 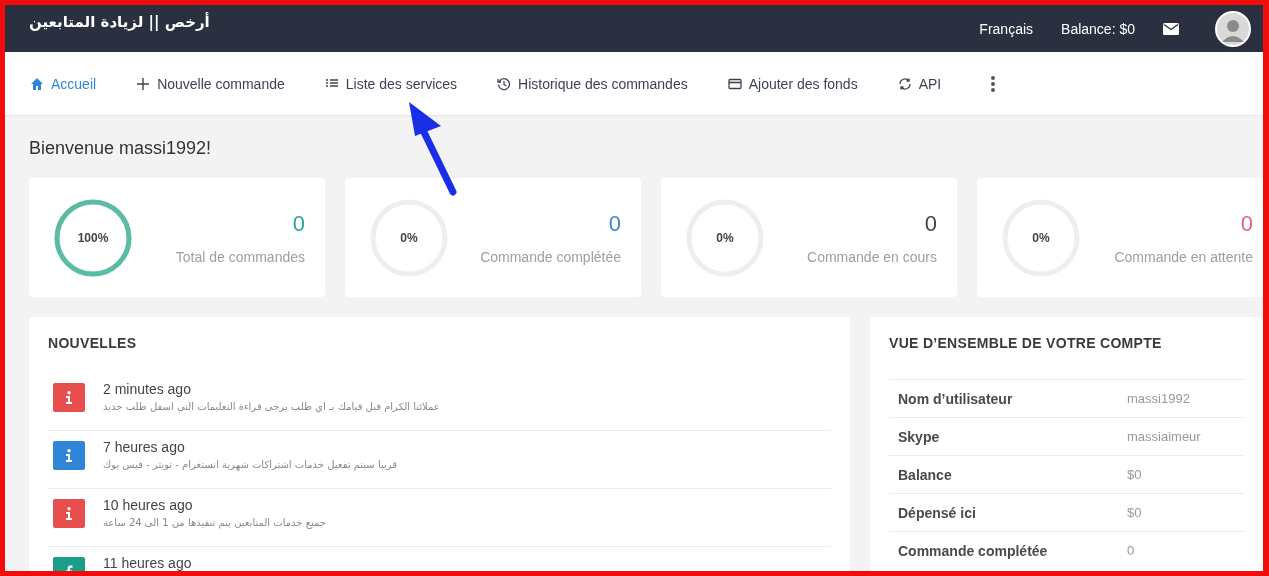 I want to click on nav-tab: Historique des commandes, so click(x=592, y=83).